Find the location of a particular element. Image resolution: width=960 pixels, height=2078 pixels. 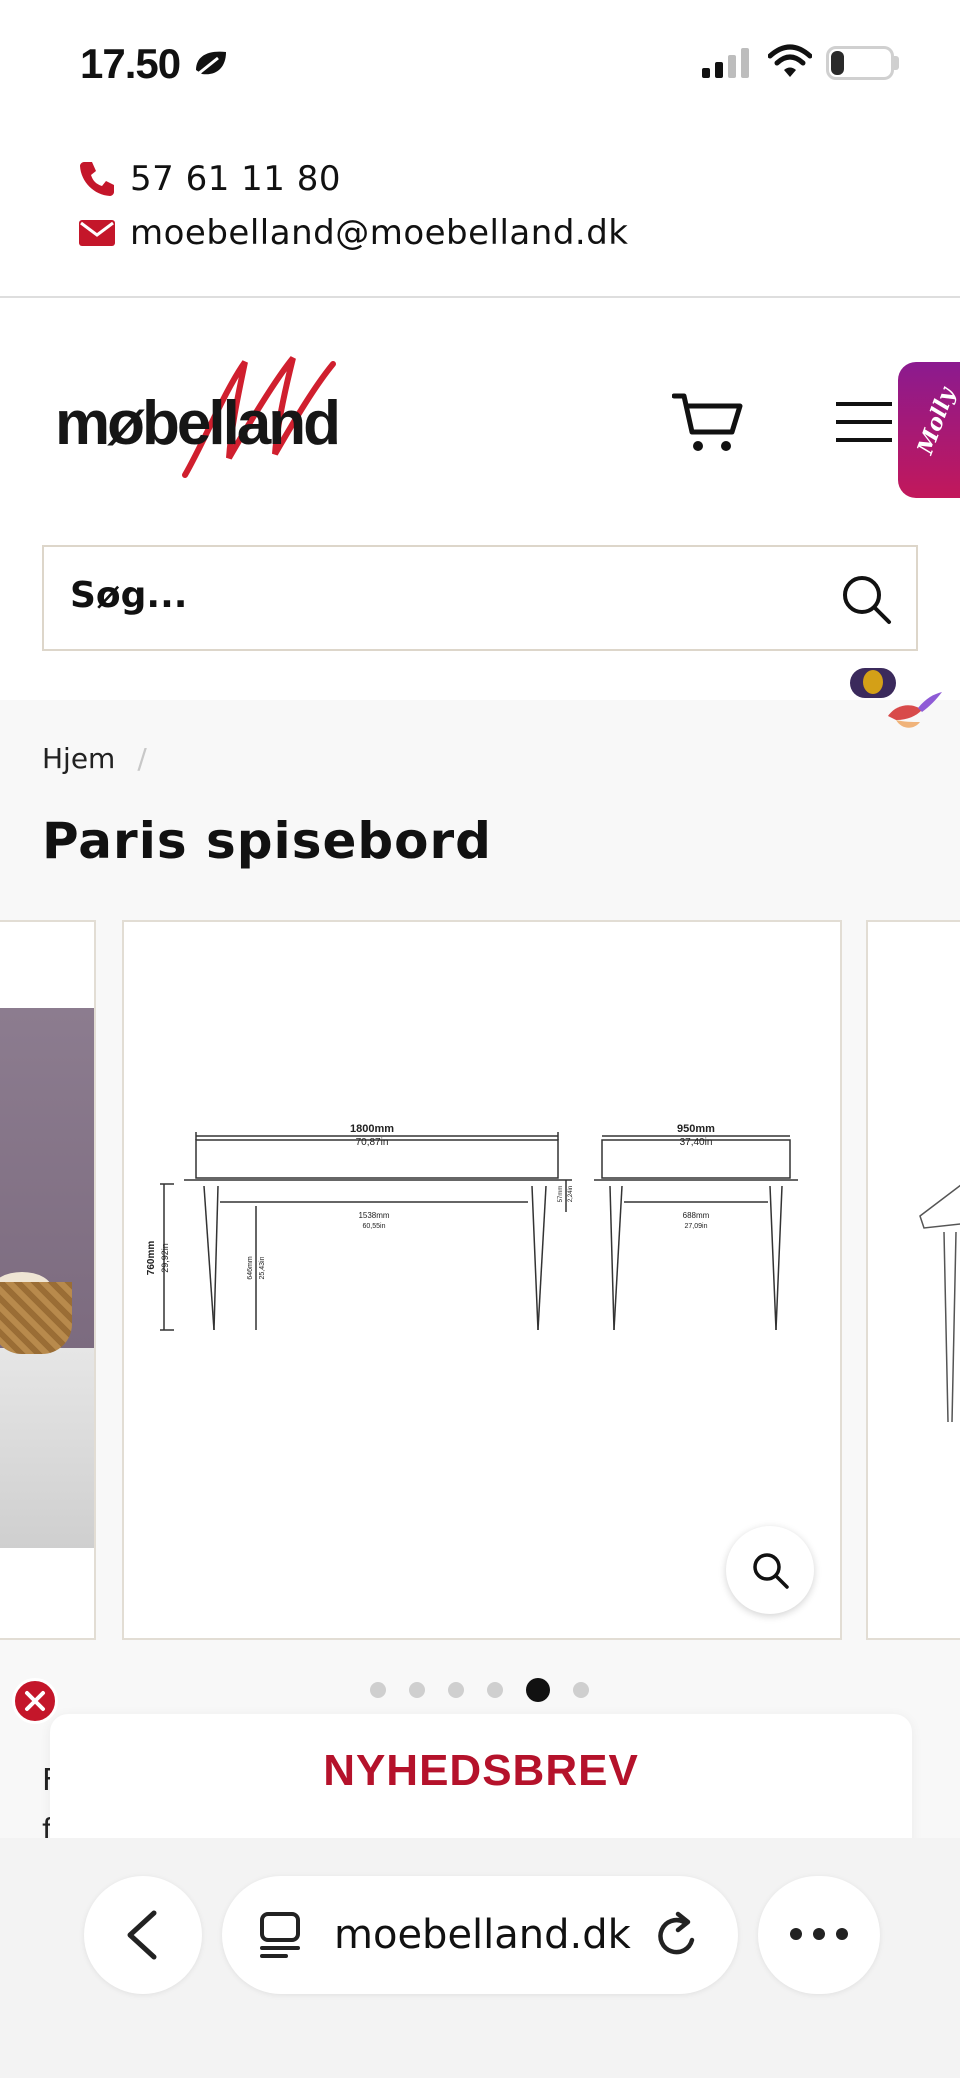

zoom-search-icon is located at coordinates (771, 1571).